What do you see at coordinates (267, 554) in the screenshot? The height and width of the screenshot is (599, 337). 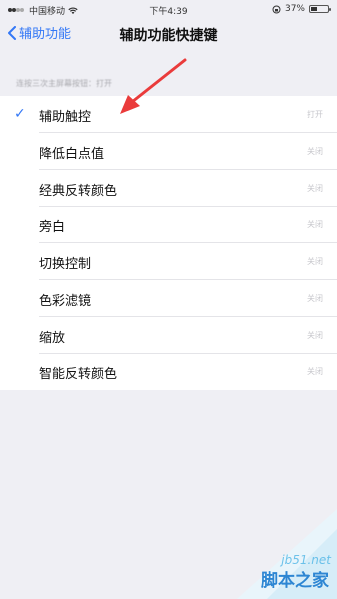 I see `watermark: jb51.net 脚本之家` at bounding box center [267, 554].